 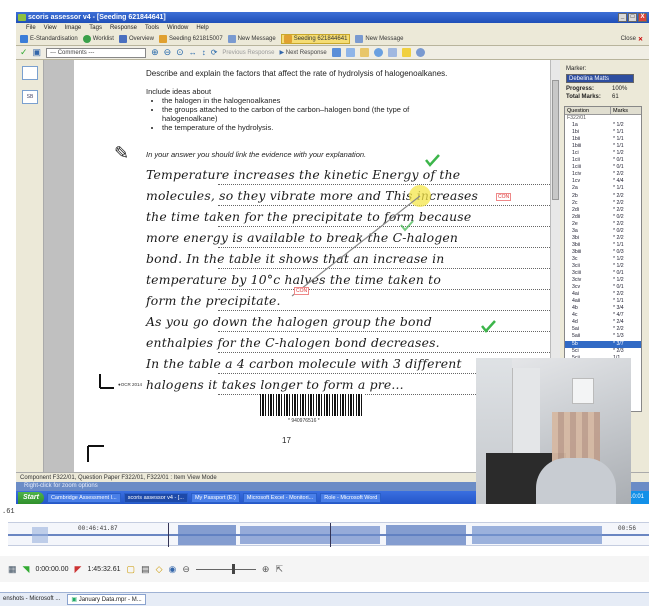 I want to click on toolbar-seeding-621815007: Seeding 621815007, so click(x=190, y=39).